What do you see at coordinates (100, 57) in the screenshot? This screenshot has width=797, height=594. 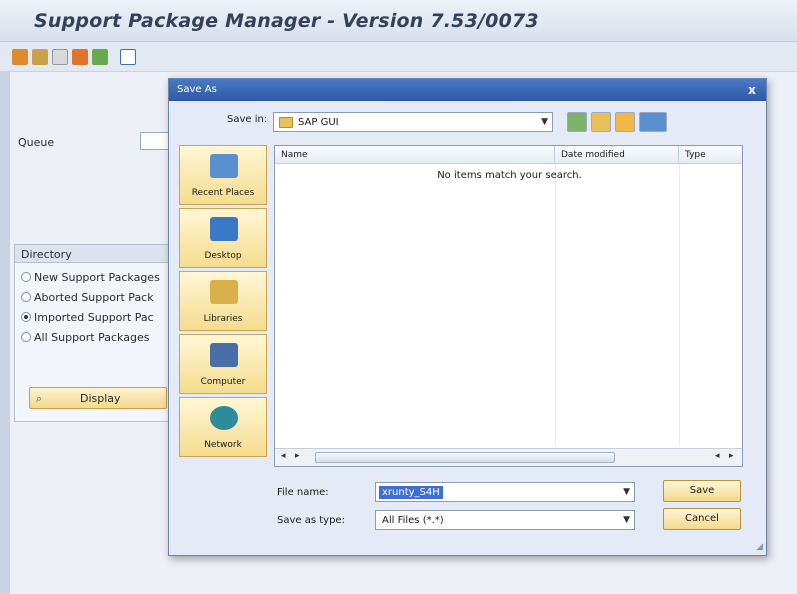 I see `check-icon` at bounding box center [100, 57].